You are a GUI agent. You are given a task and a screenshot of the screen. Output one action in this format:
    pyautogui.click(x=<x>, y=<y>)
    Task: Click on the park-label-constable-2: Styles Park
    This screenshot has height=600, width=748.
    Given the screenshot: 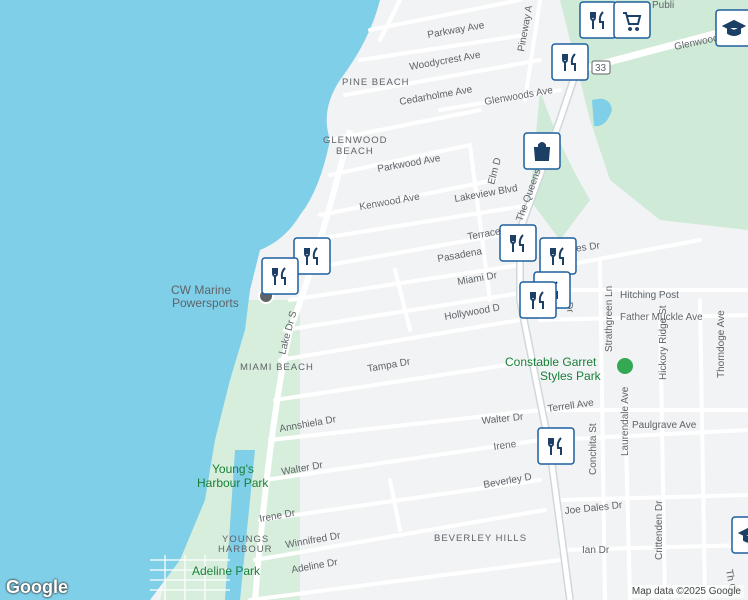 What is the action you would take?
    pyautogui.click(x=571, y=376)
    